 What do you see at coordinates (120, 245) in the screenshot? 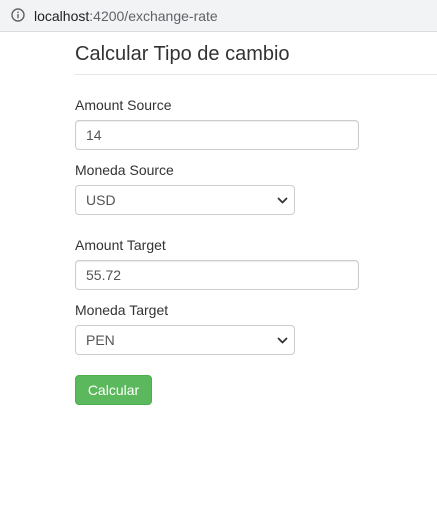
I see `amount-target-label: Amount Target` at bounding box center [120, 245].